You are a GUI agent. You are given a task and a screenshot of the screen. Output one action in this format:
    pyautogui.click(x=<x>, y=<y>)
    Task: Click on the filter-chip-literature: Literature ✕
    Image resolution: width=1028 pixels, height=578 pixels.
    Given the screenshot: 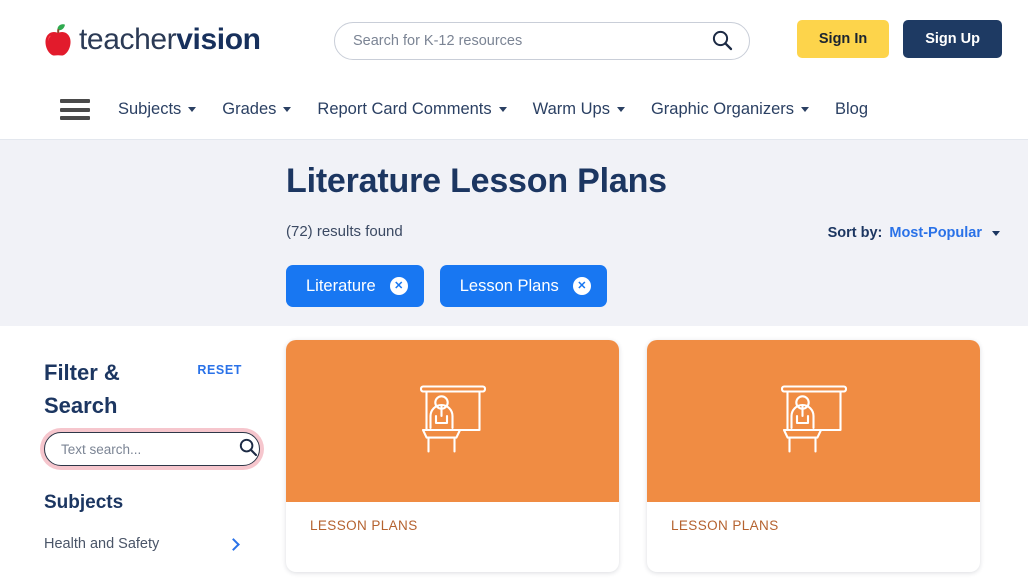 What is the action you would take?
    pyautogui.click(x=355, y=286)
    